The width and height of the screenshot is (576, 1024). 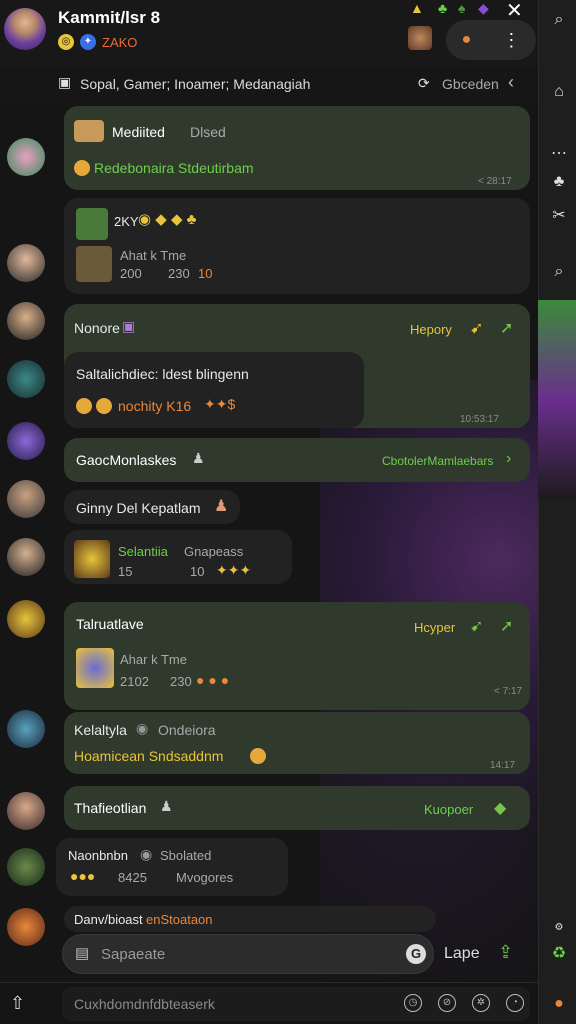 What do you see at coordinates (129, 326) in the screenshot?
I see `game-icon: ▣` at bounding box center [129, 326].